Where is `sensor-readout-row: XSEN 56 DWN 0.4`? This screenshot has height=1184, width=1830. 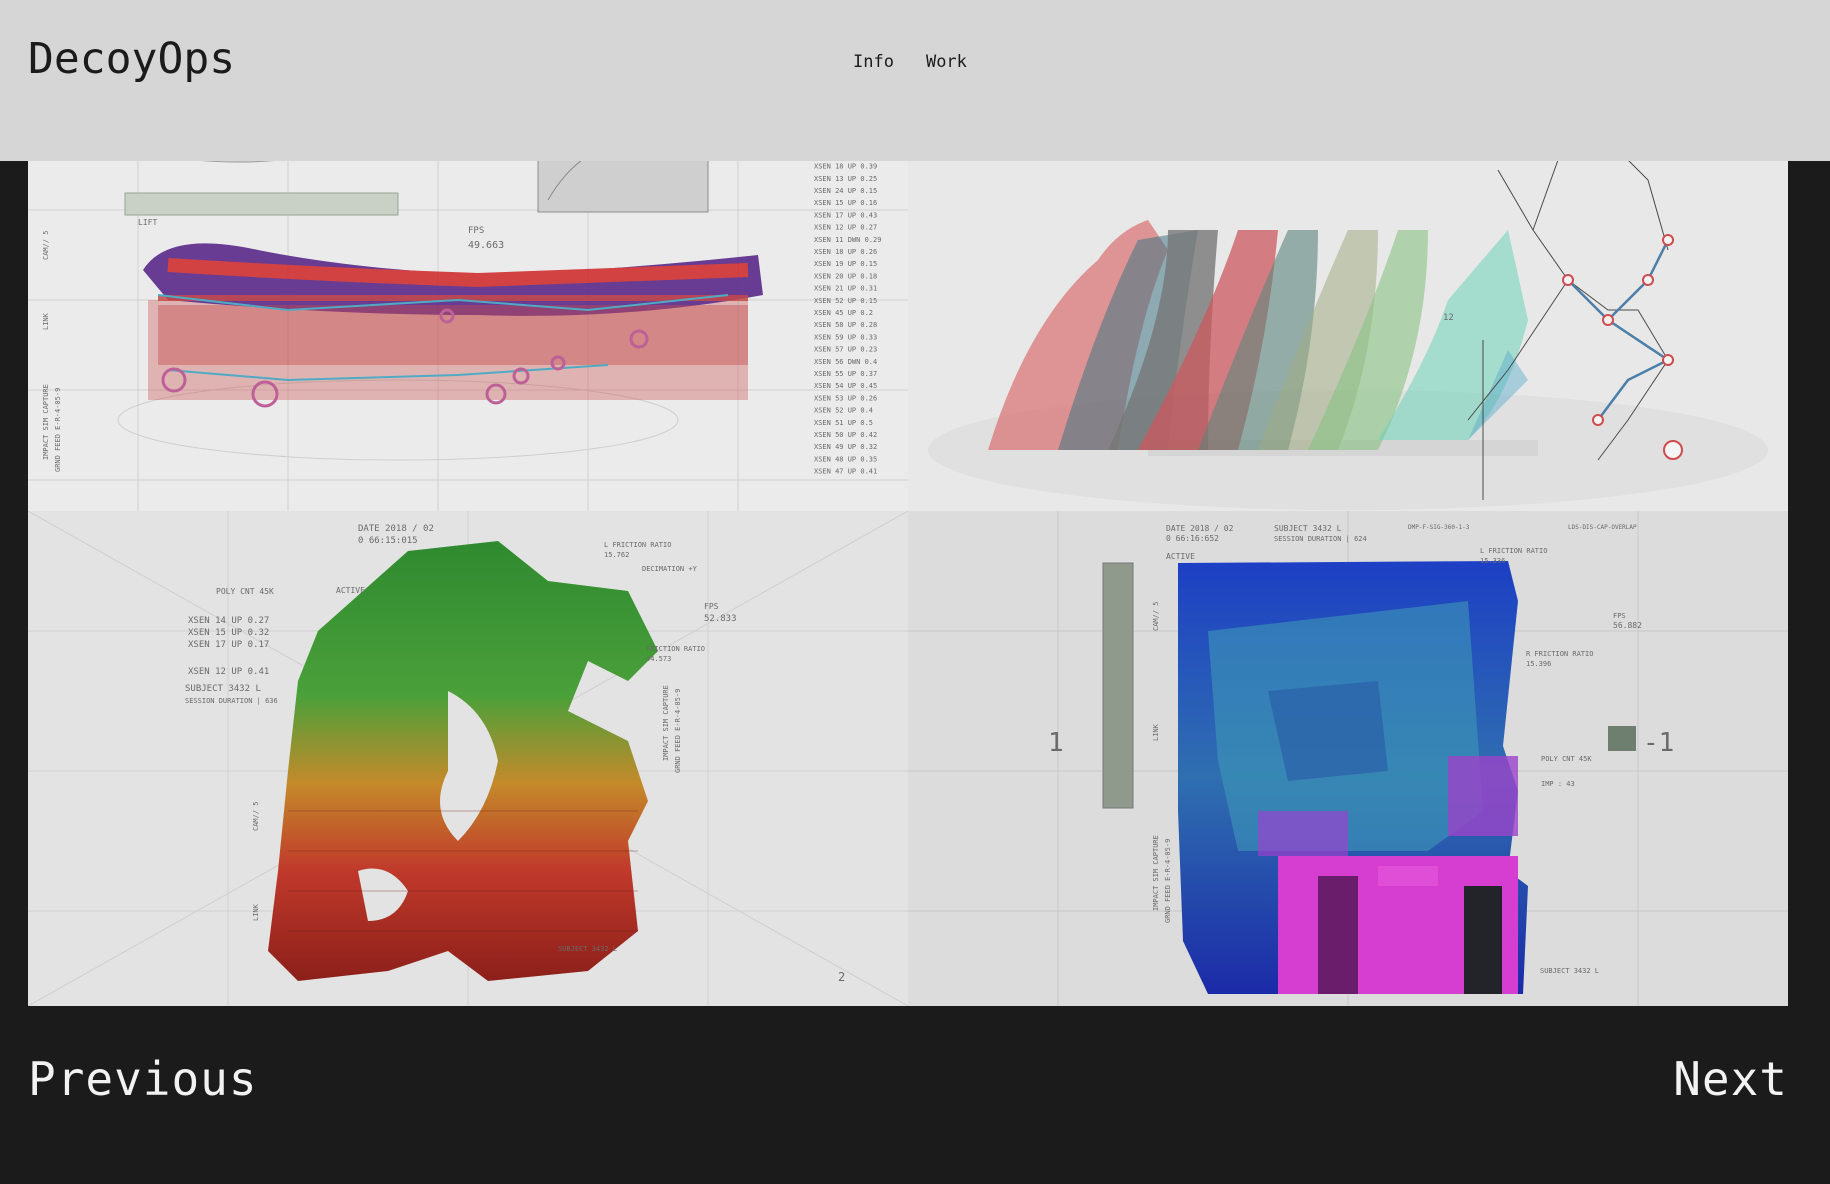 sensor-readout-row: XSEN 56 DWN 0.4 is located at coordinates (845, 362).